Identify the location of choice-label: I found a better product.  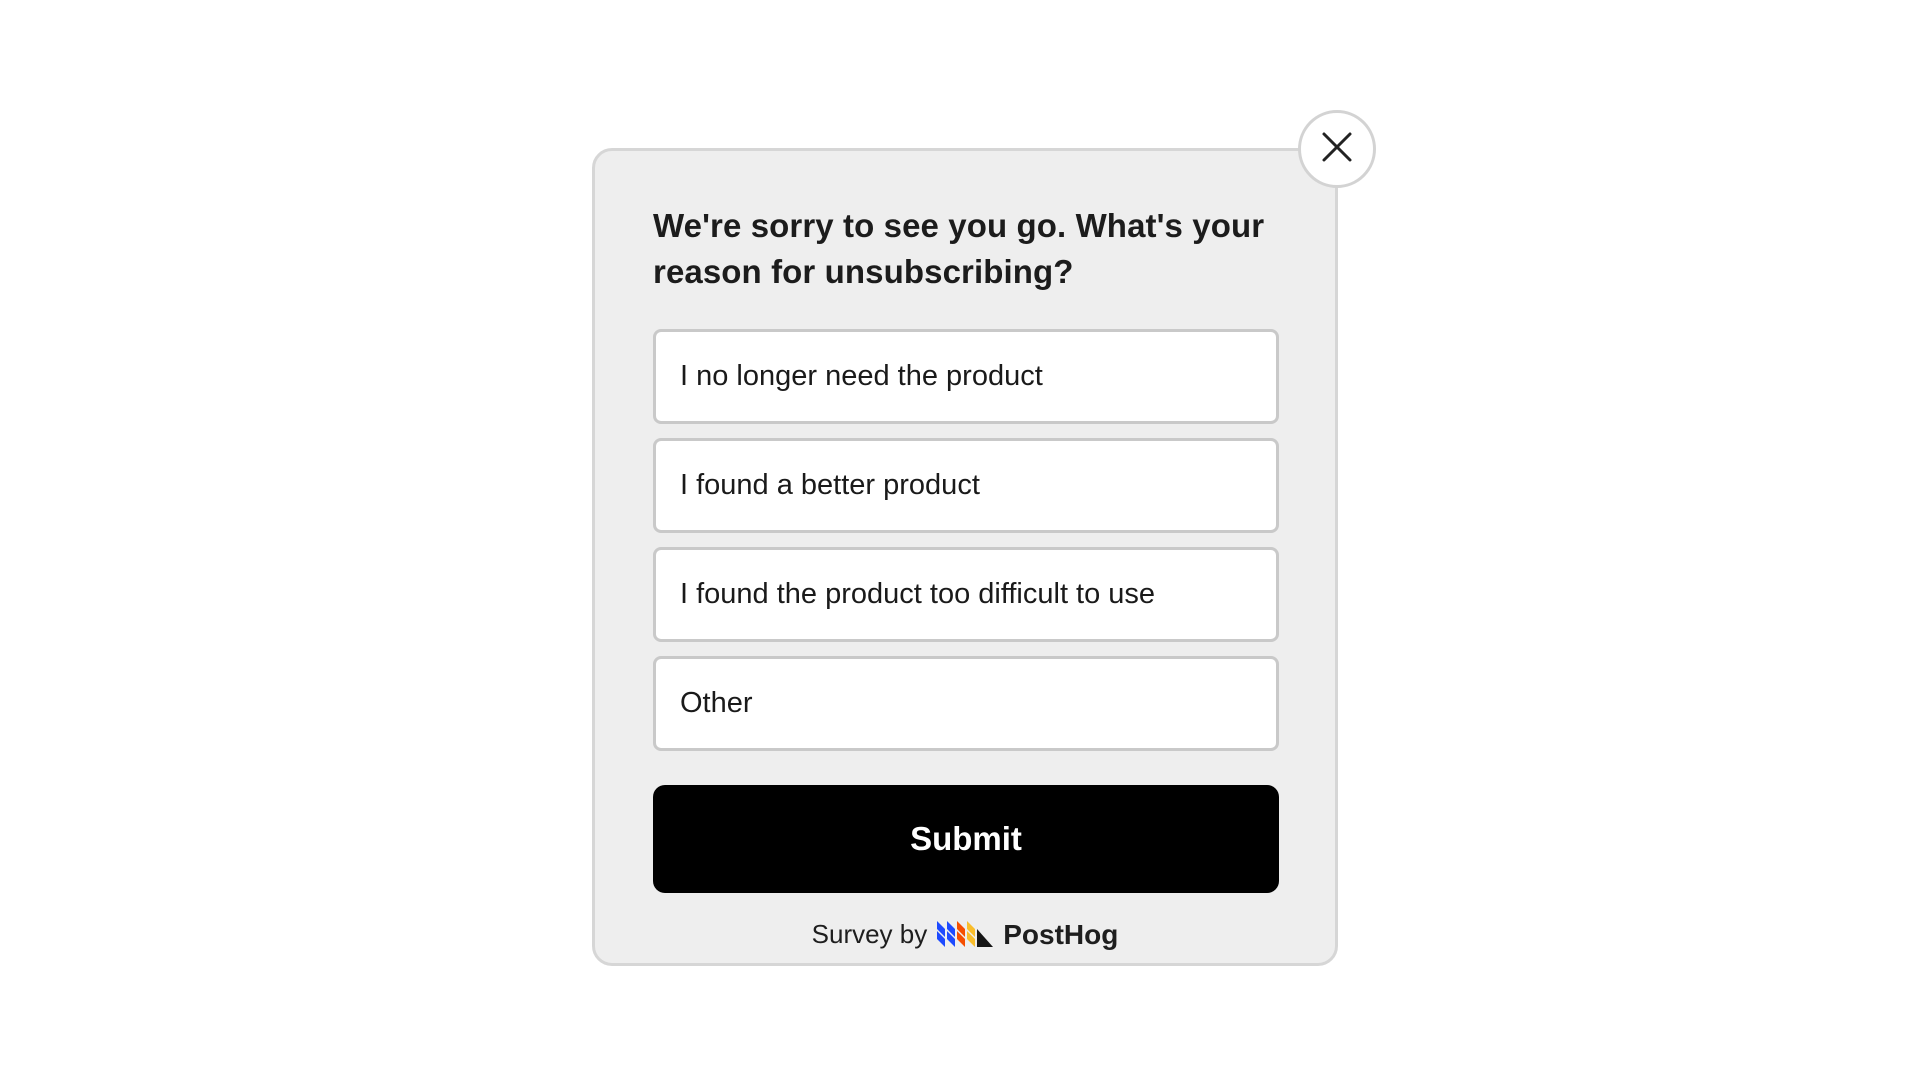
(830, 485).